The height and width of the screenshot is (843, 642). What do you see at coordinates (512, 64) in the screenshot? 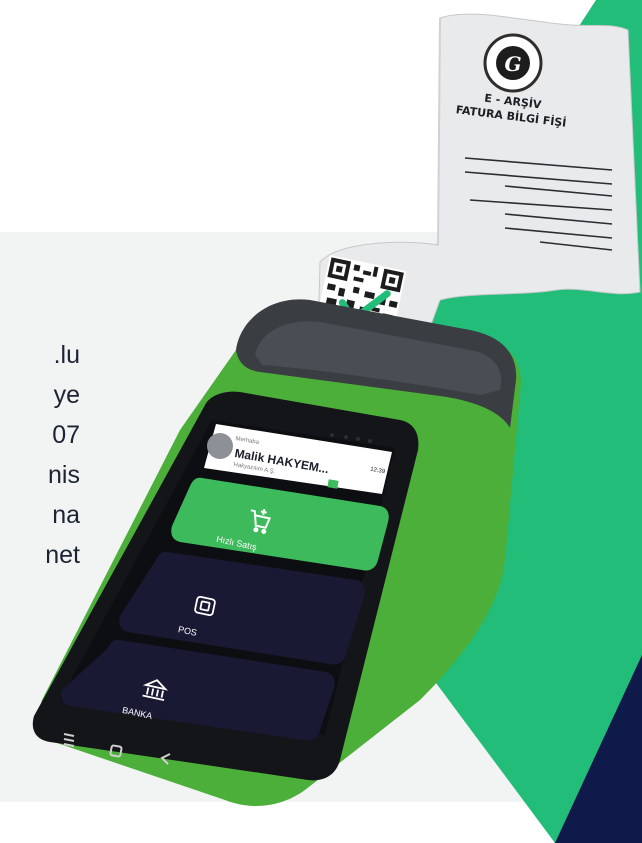
I see `svg-text: G` at bounding box center [512, 64].